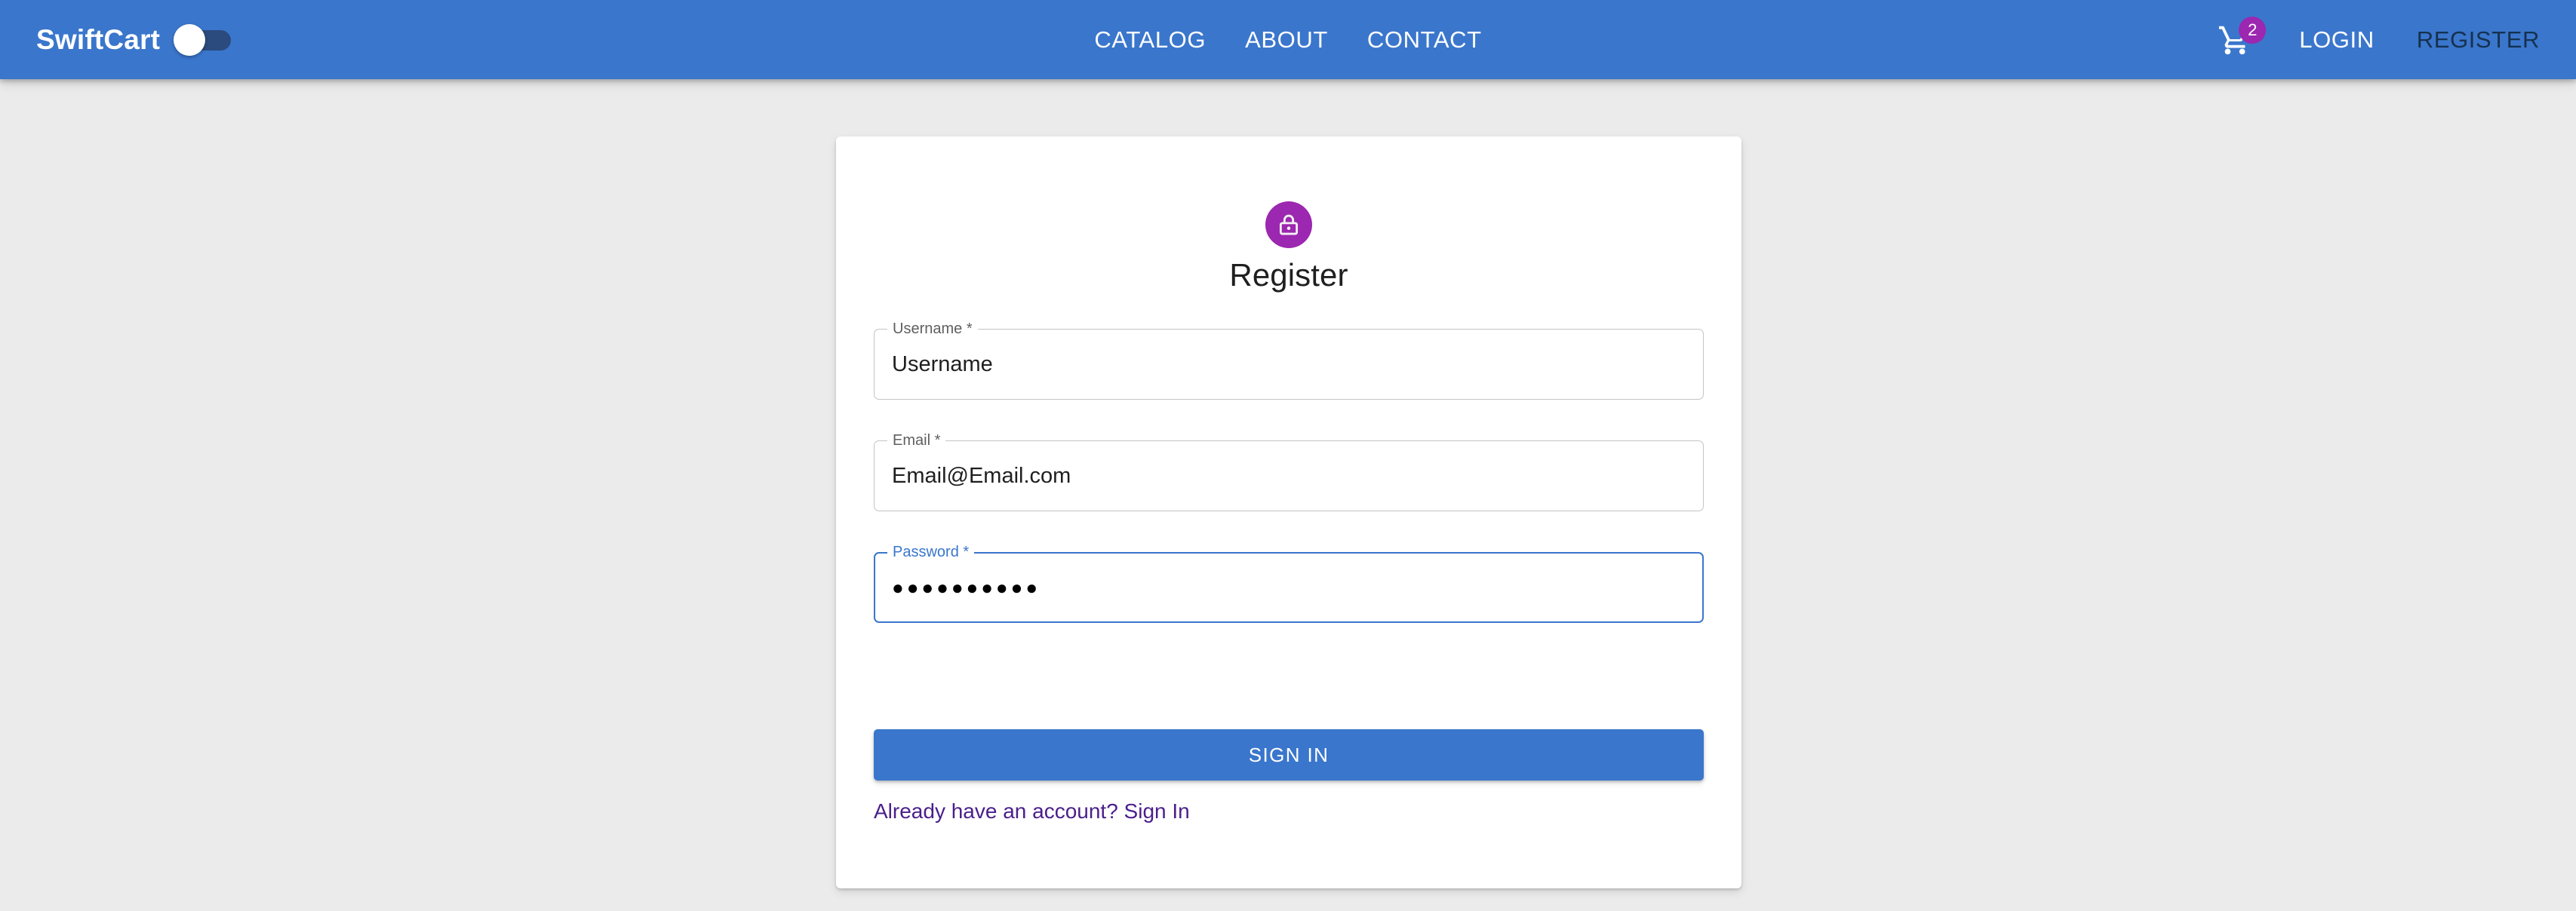 This screenshot has width=2576, height=911. I want to click on already-have-account-link: Already have an account? Sign In, so click(1032, 812).